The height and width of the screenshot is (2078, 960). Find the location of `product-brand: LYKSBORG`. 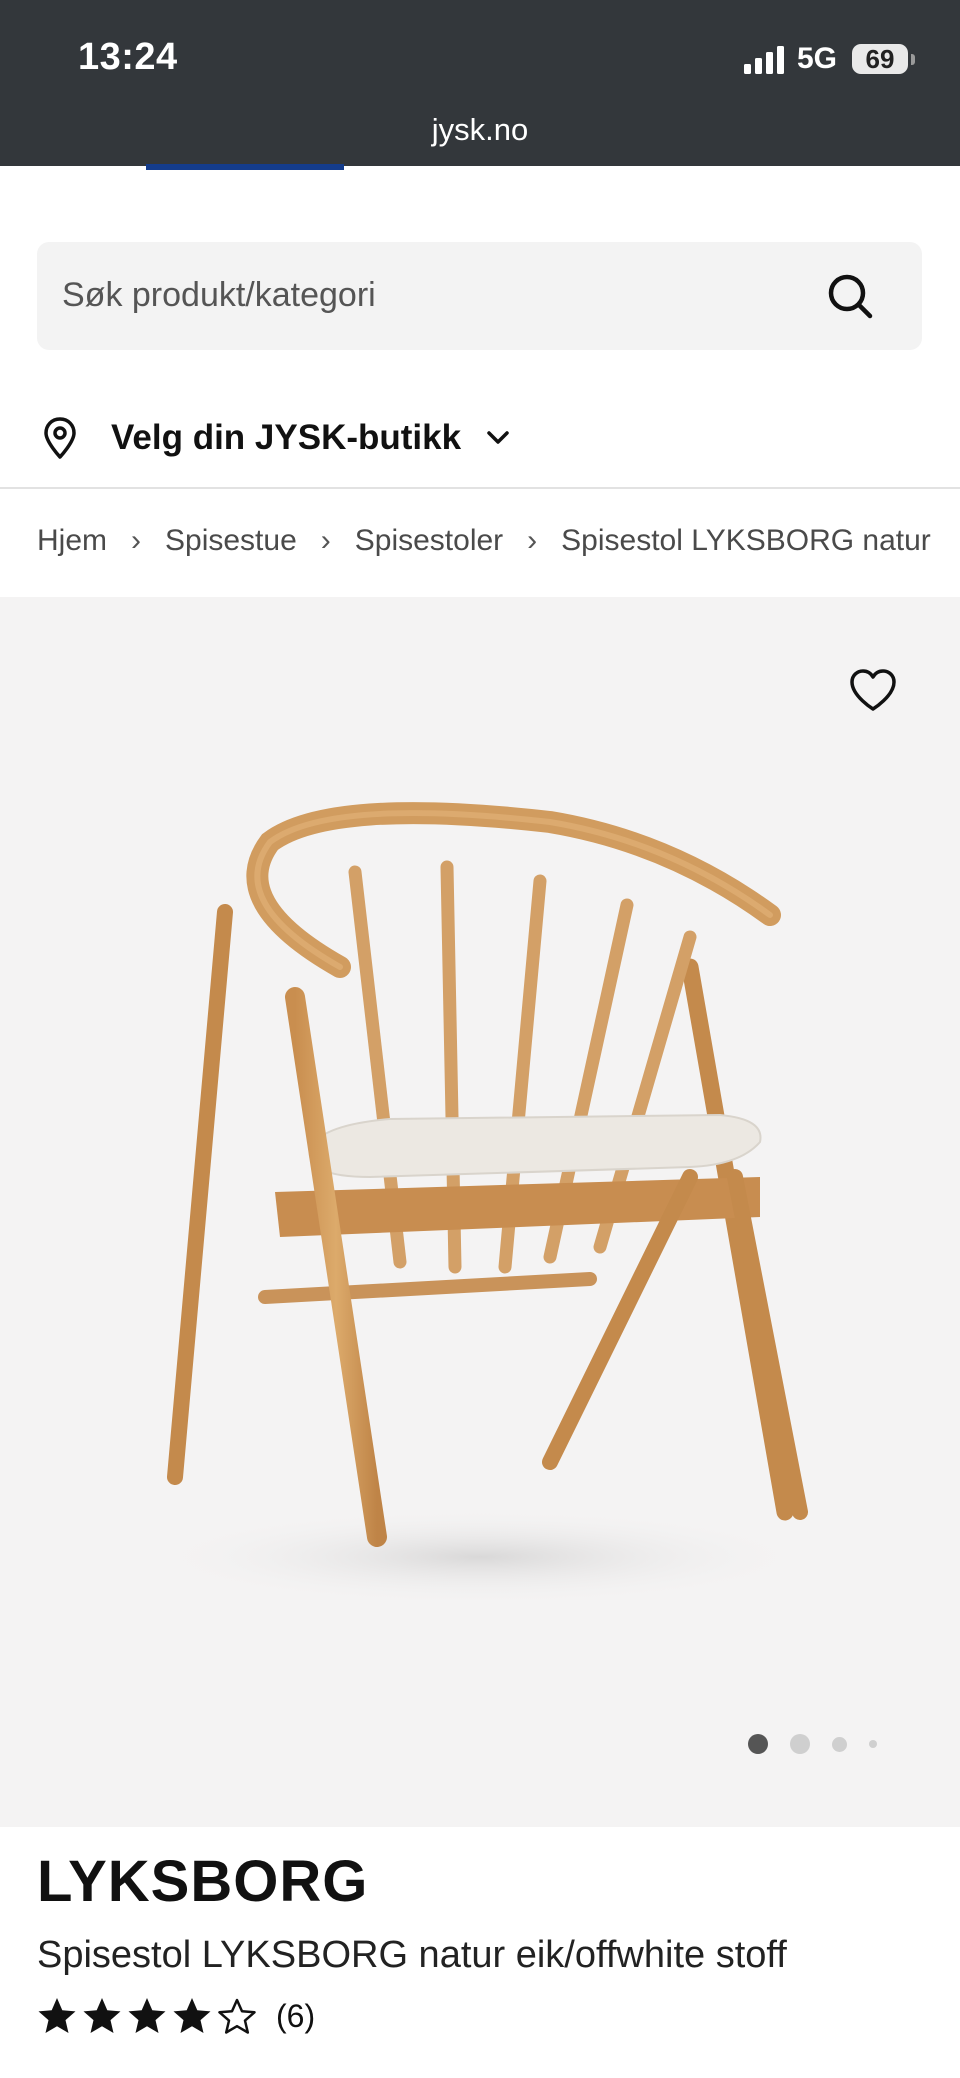

product-brand: LYKSBORG is located at coordinates (203, 1881).